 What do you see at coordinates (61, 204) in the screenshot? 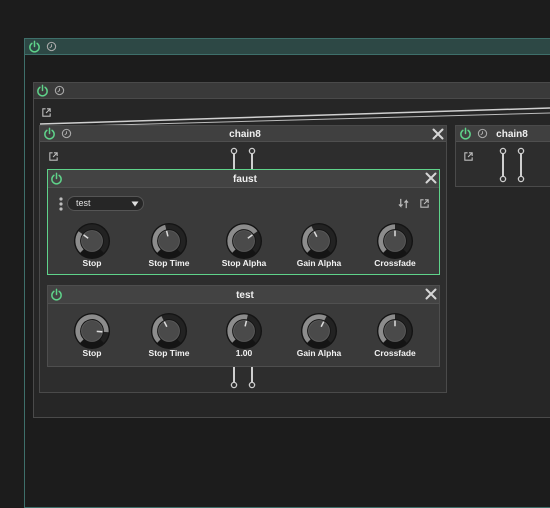
I see `drag-handle-icon` at bounding box center [61, 204].